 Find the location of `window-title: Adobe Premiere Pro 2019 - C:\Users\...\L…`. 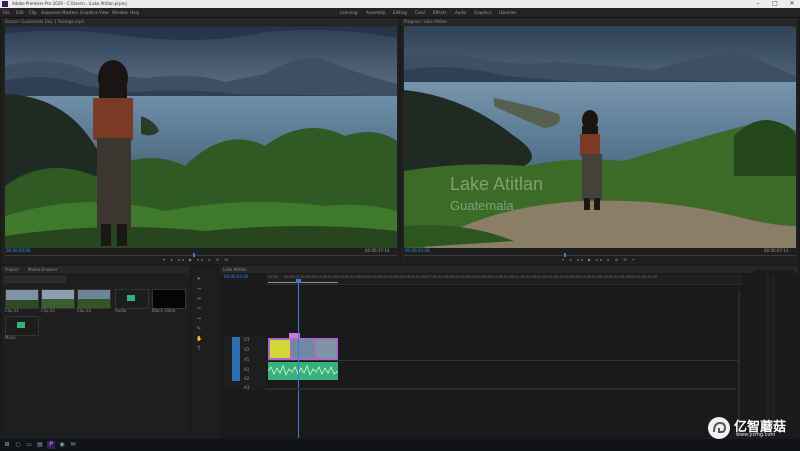

window-title: Adobe Premiere Pro 2019 - C:\Users\...\L… is located at coordinates (69, 3).